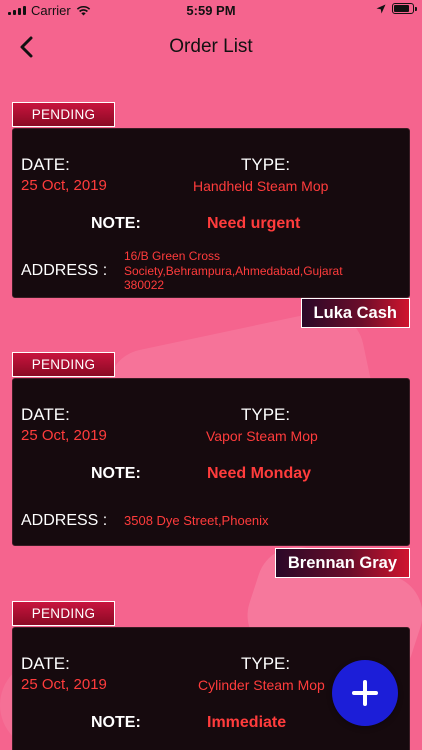 This screenshot has width=422, height=750. What do you see at coordinates (404, 8) in the screenshot?
I see `battery-icon` at bounding box center [404, 8].